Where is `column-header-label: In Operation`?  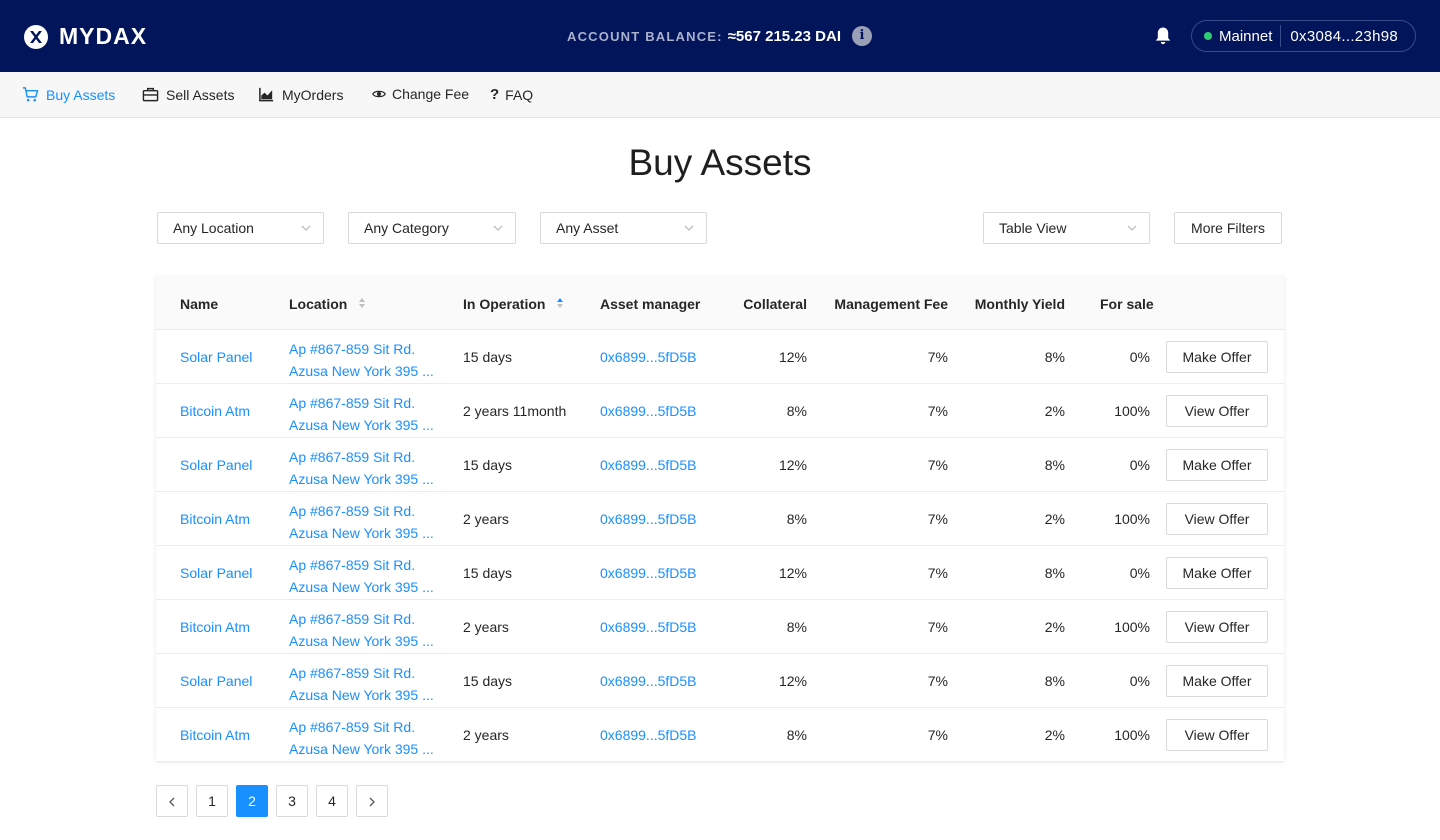 column-header-label: In Operation is located at coordinates (504, 304).